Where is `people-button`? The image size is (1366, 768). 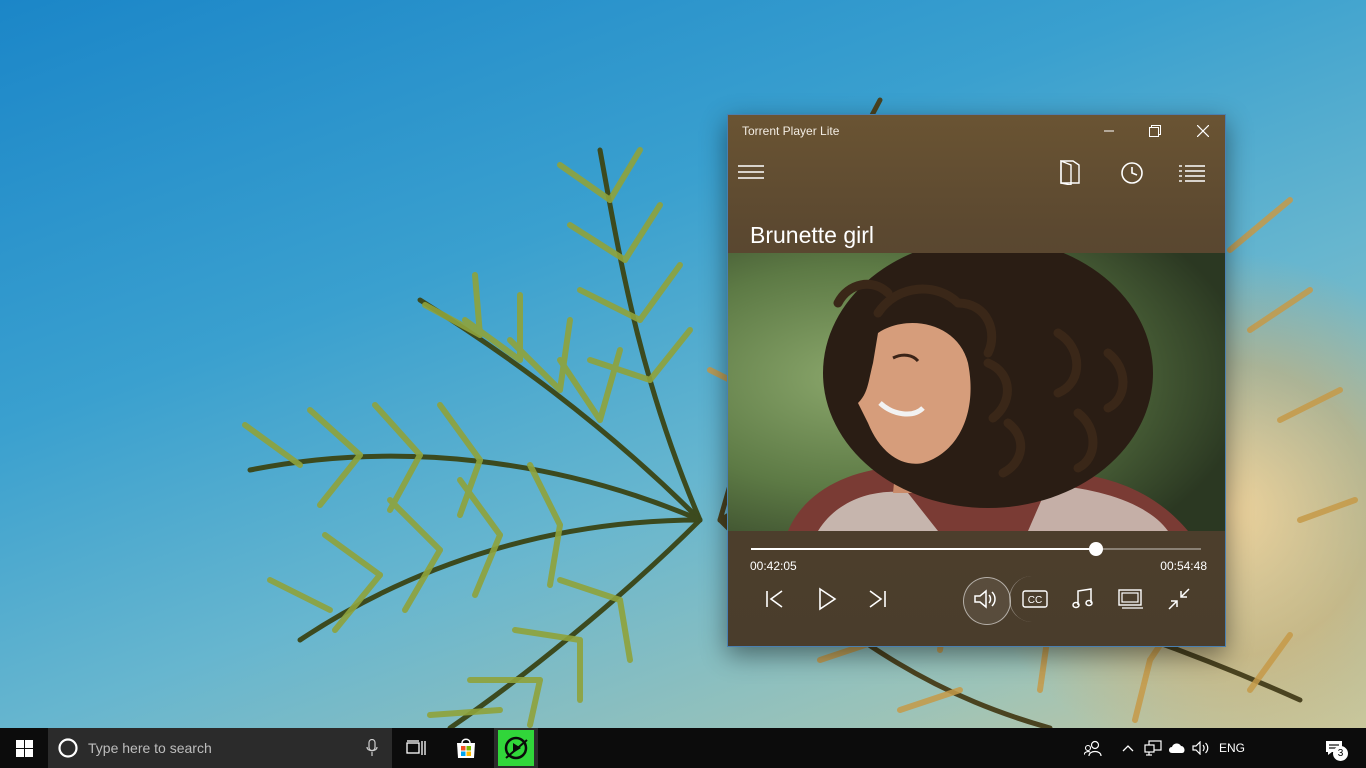
people-button is located at coordinates (1093, 748).